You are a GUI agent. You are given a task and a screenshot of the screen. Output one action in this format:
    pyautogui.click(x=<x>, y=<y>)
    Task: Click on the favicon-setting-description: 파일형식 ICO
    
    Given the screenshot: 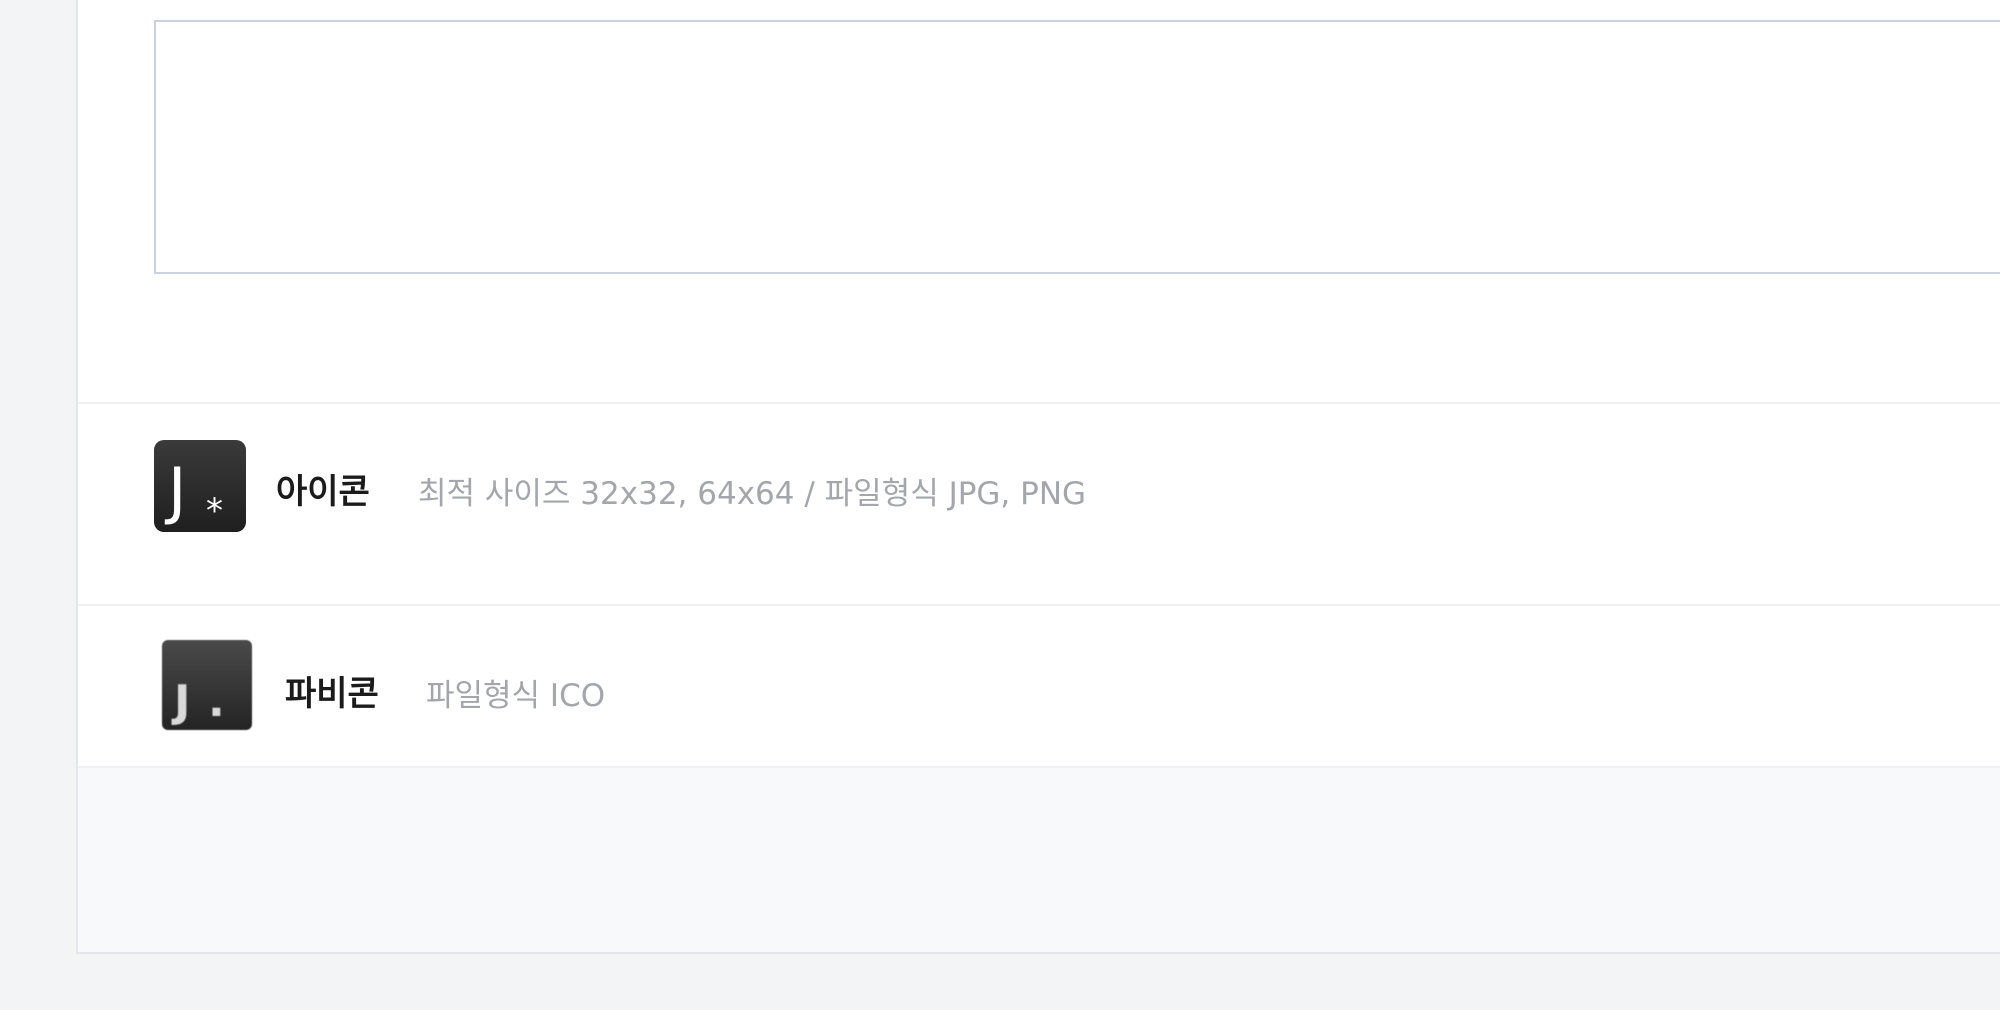 What is the action you would take?
    pyautogui.click(x=516, y=696)
    